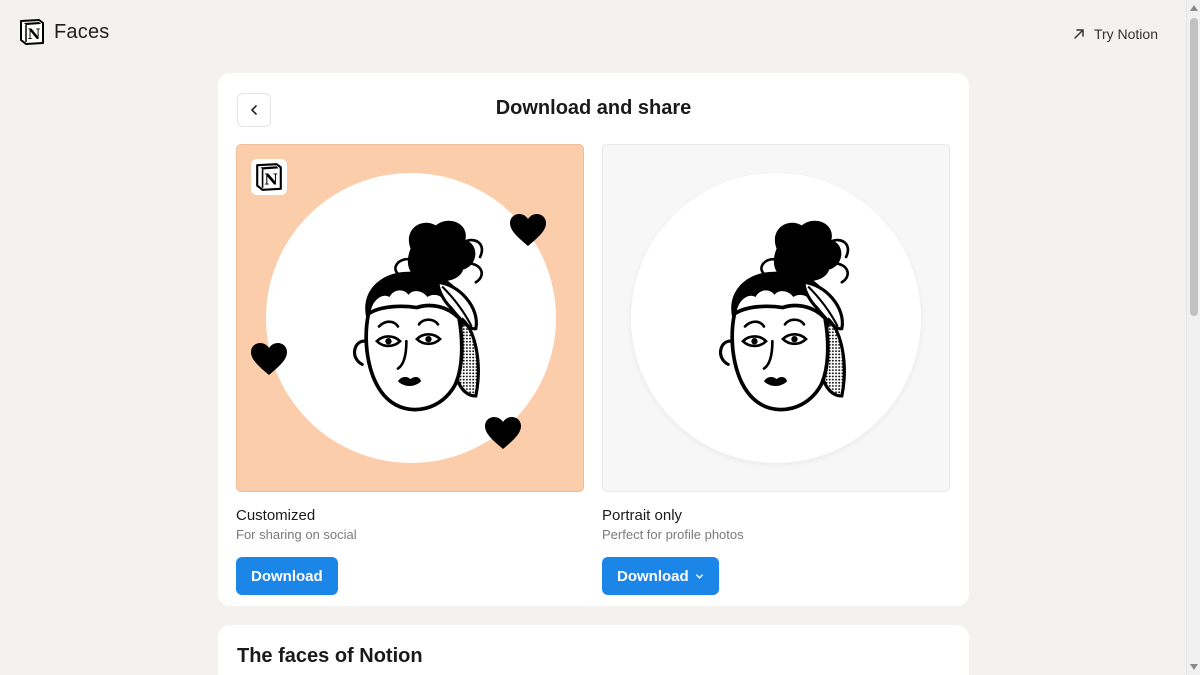 This screenshot has width=1200, height=675. I want to click on app-logo: Faces, so click(63, 32).